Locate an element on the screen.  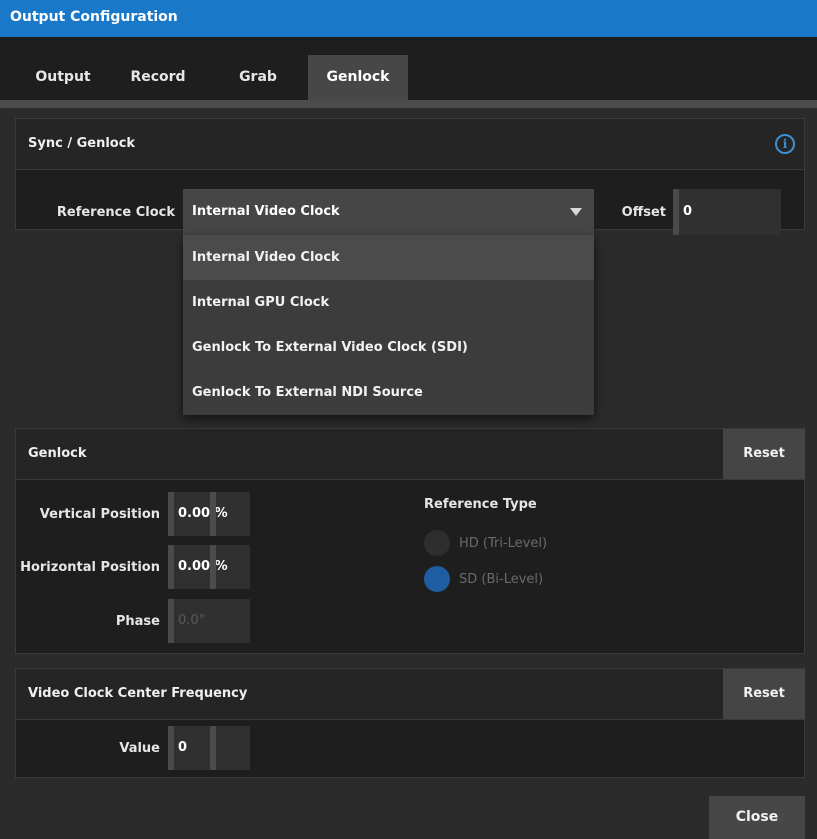
vertical-position-field: 0.00 % is located at coordinates (209, 514).